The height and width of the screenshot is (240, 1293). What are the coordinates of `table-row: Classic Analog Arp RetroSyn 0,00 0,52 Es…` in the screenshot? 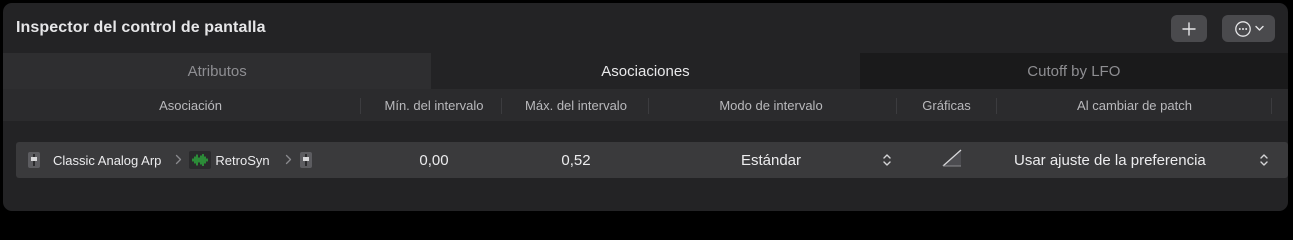 It's located at (652, 160).